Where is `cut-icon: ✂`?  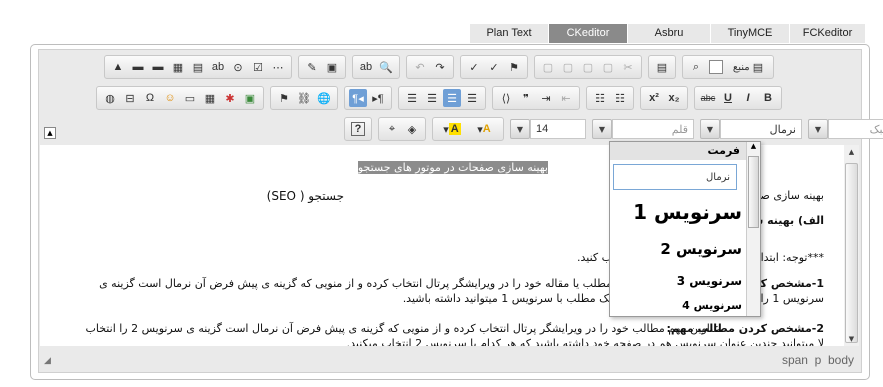
cut-icon: ✂ is located at coordinates (628, 67).